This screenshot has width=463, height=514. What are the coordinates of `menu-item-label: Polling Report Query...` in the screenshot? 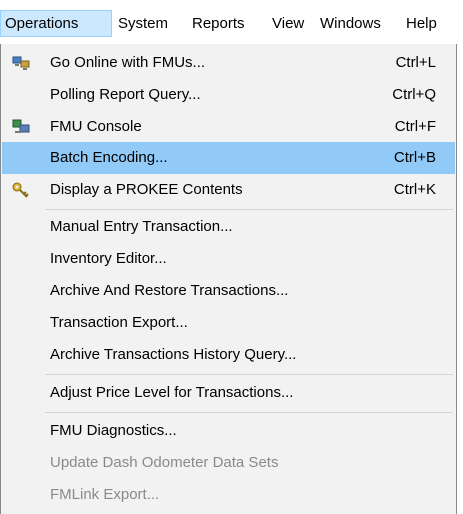 It's located at (125, 94).